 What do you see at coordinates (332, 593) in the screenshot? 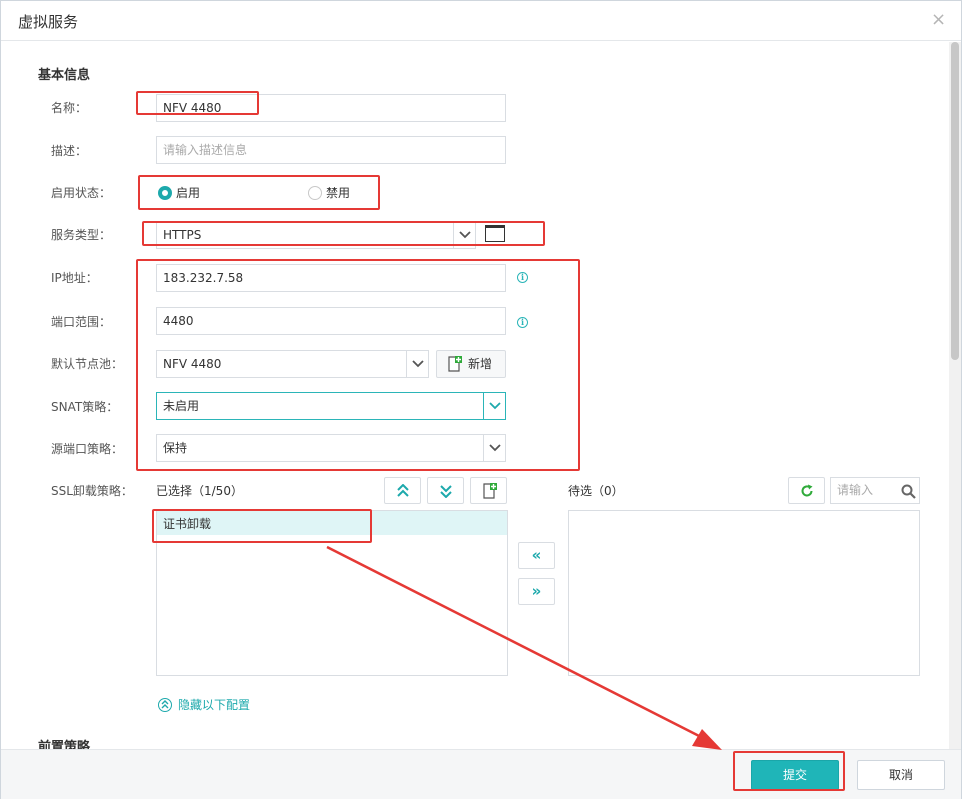
I see `selected-list: 证书卸载` at bounding box center [332, 593].